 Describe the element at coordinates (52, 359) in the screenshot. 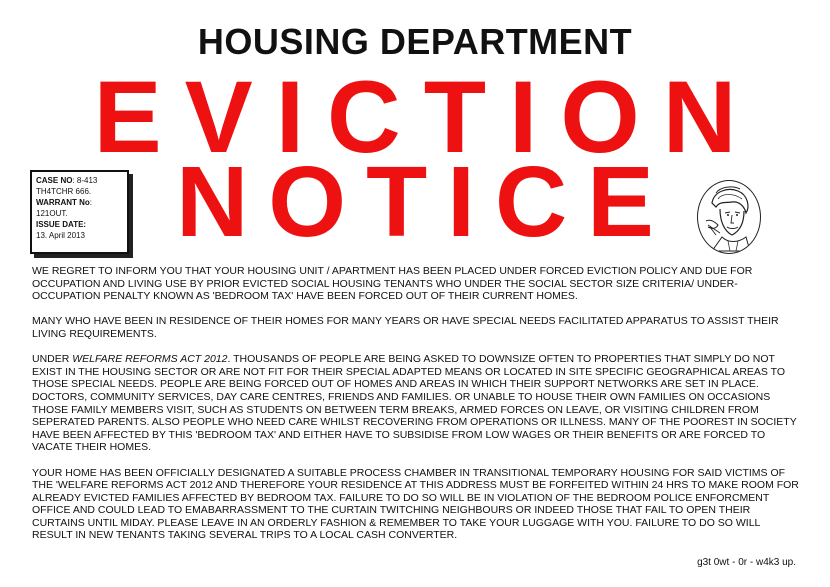

I see `p3-prefix: UNDER` at that location.